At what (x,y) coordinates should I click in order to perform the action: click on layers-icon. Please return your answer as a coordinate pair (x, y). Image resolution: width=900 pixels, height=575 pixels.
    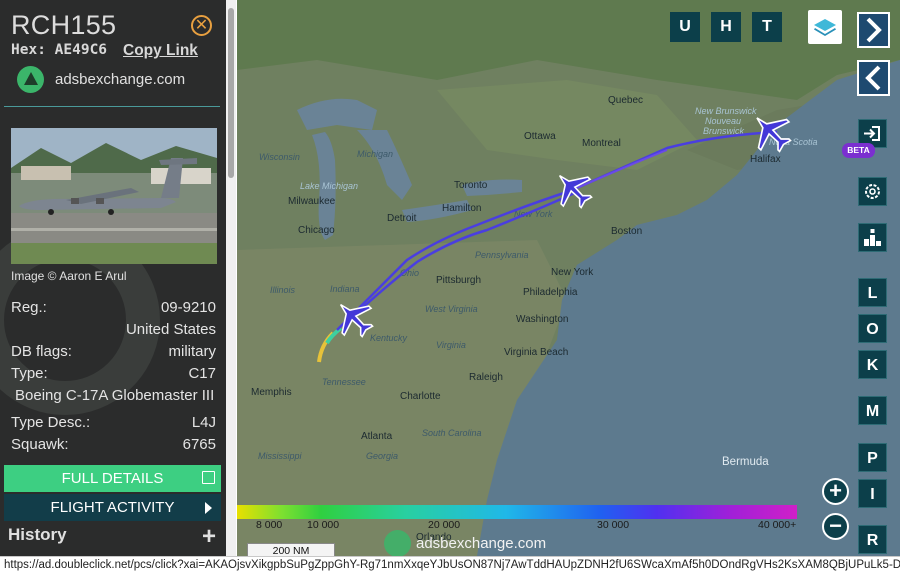
    Looking at the image, I should click on (825, 27).